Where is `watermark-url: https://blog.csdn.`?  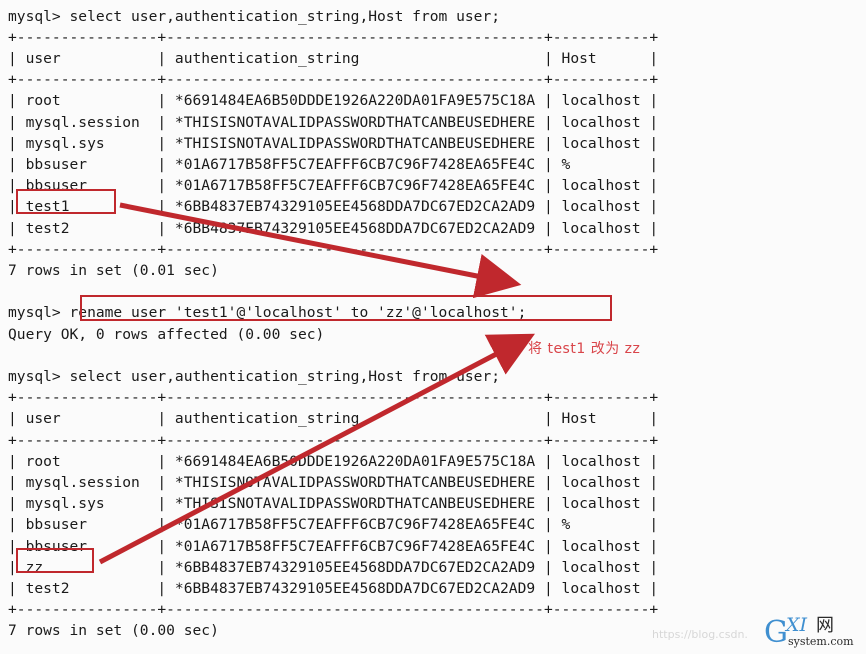
watermark-url: https://blog.csdn. is located at coordinates (700, 634).